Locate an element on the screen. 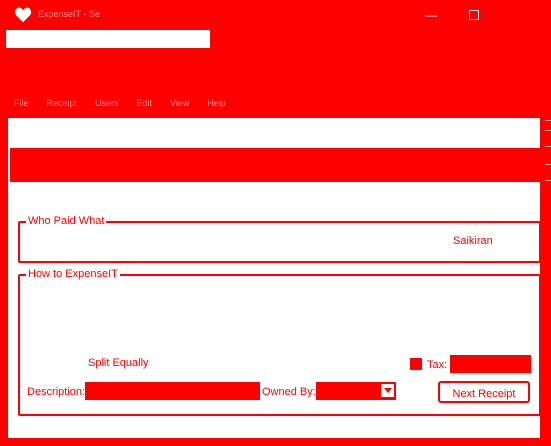  receipt-header is located at coordinates (275, 165).